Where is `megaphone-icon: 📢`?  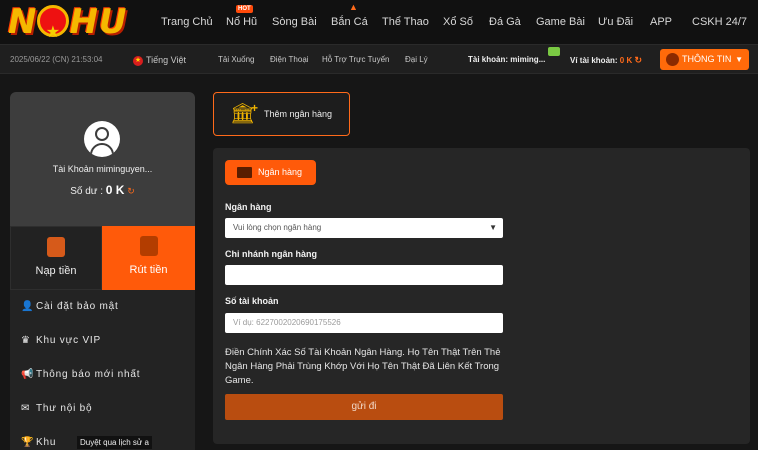 megaphone-icon: 📢 is located at coordinates (27, 374).